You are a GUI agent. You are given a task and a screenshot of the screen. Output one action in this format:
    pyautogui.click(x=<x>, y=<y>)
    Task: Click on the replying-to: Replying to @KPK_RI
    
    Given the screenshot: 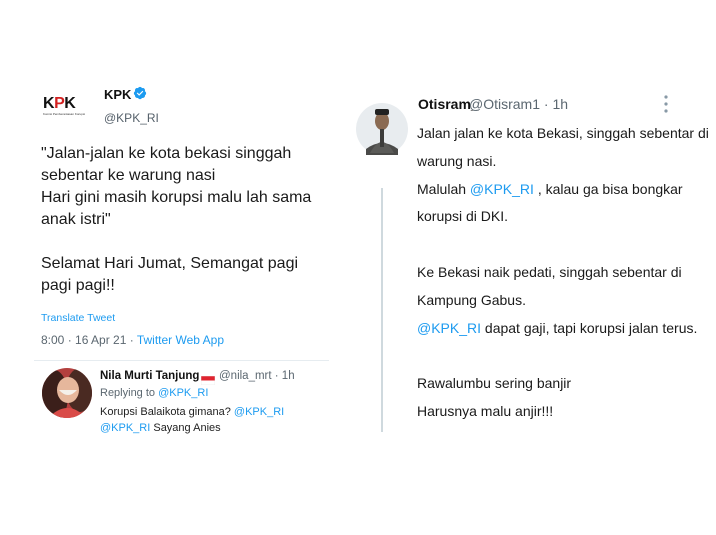 What is the action you would take?
    pyautogui.click(x=154, y=393)
    